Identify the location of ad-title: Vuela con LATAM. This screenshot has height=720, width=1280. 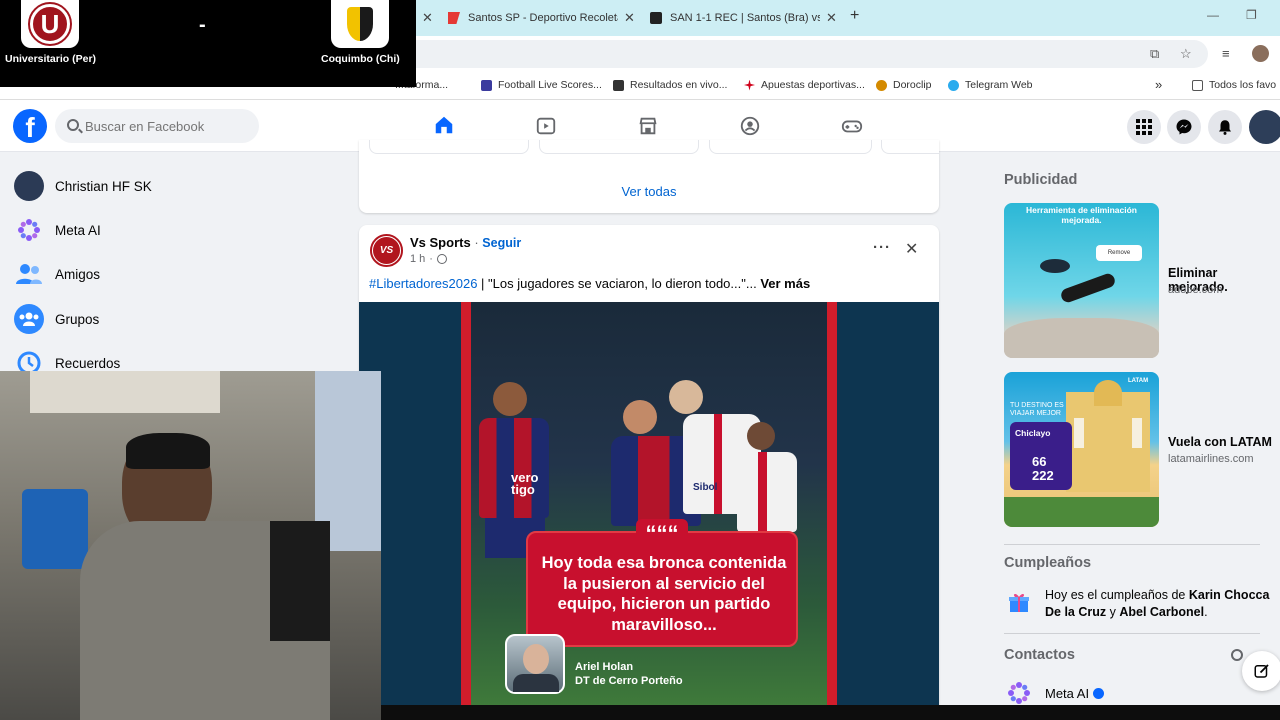
(1220, 442).